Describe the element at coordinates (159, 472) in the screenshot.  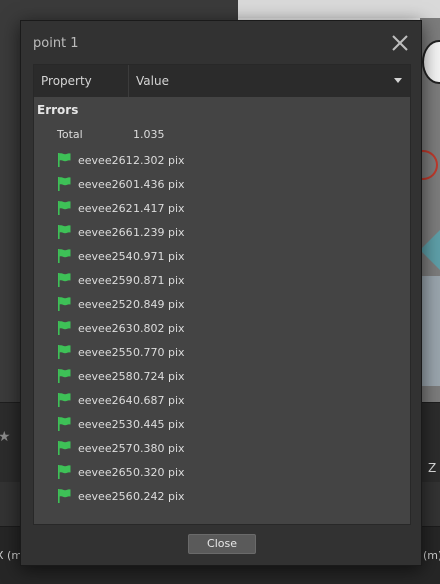
I see `error-value: 0.320 pix` at that location.